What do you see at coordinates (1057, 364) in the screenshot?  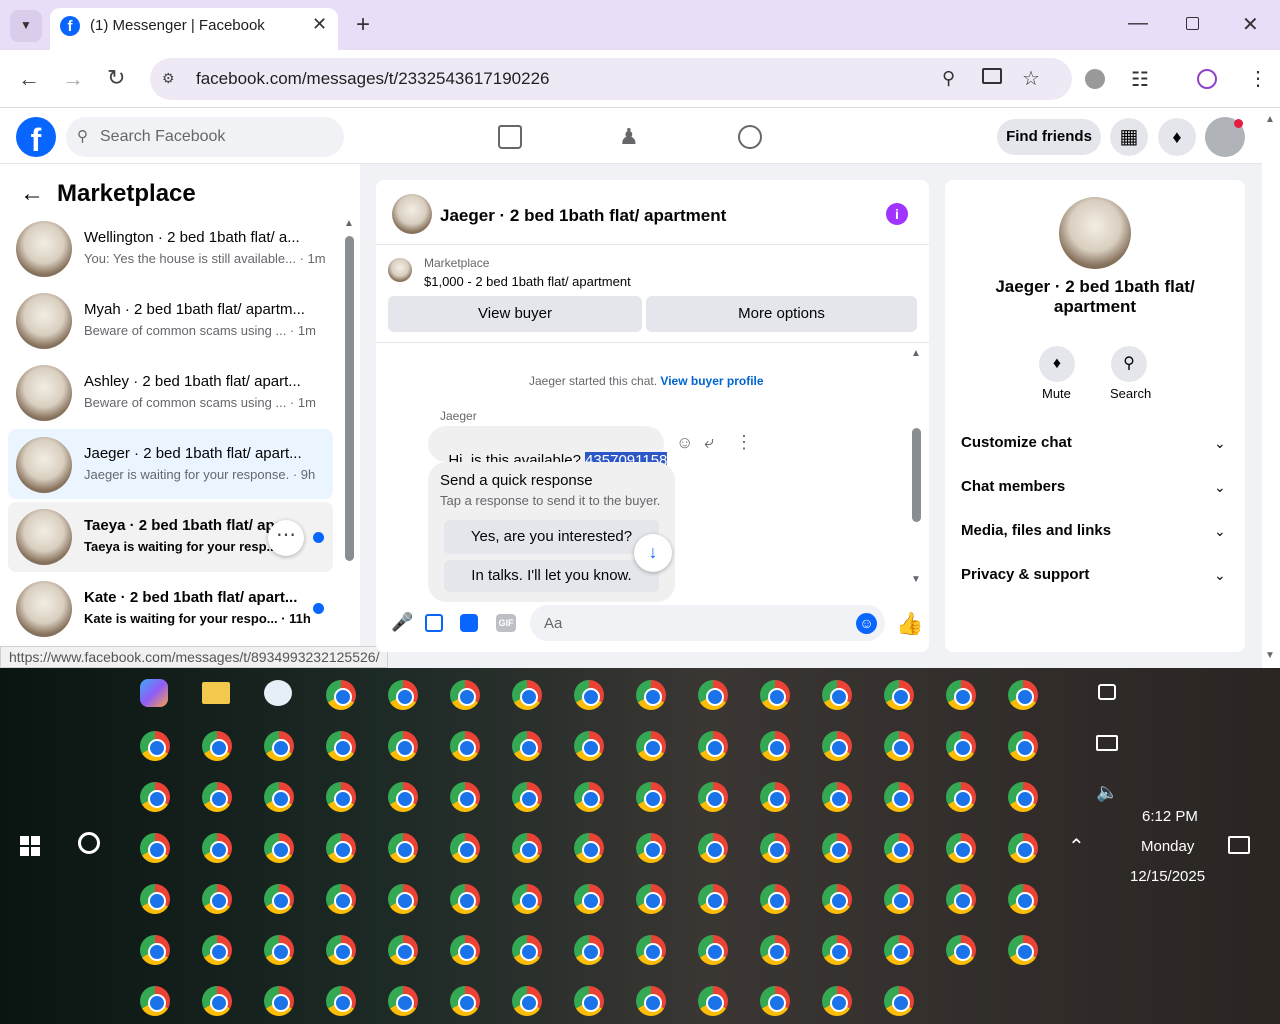 I see `mute-button: ♦` at bounding box center [1057, 364].